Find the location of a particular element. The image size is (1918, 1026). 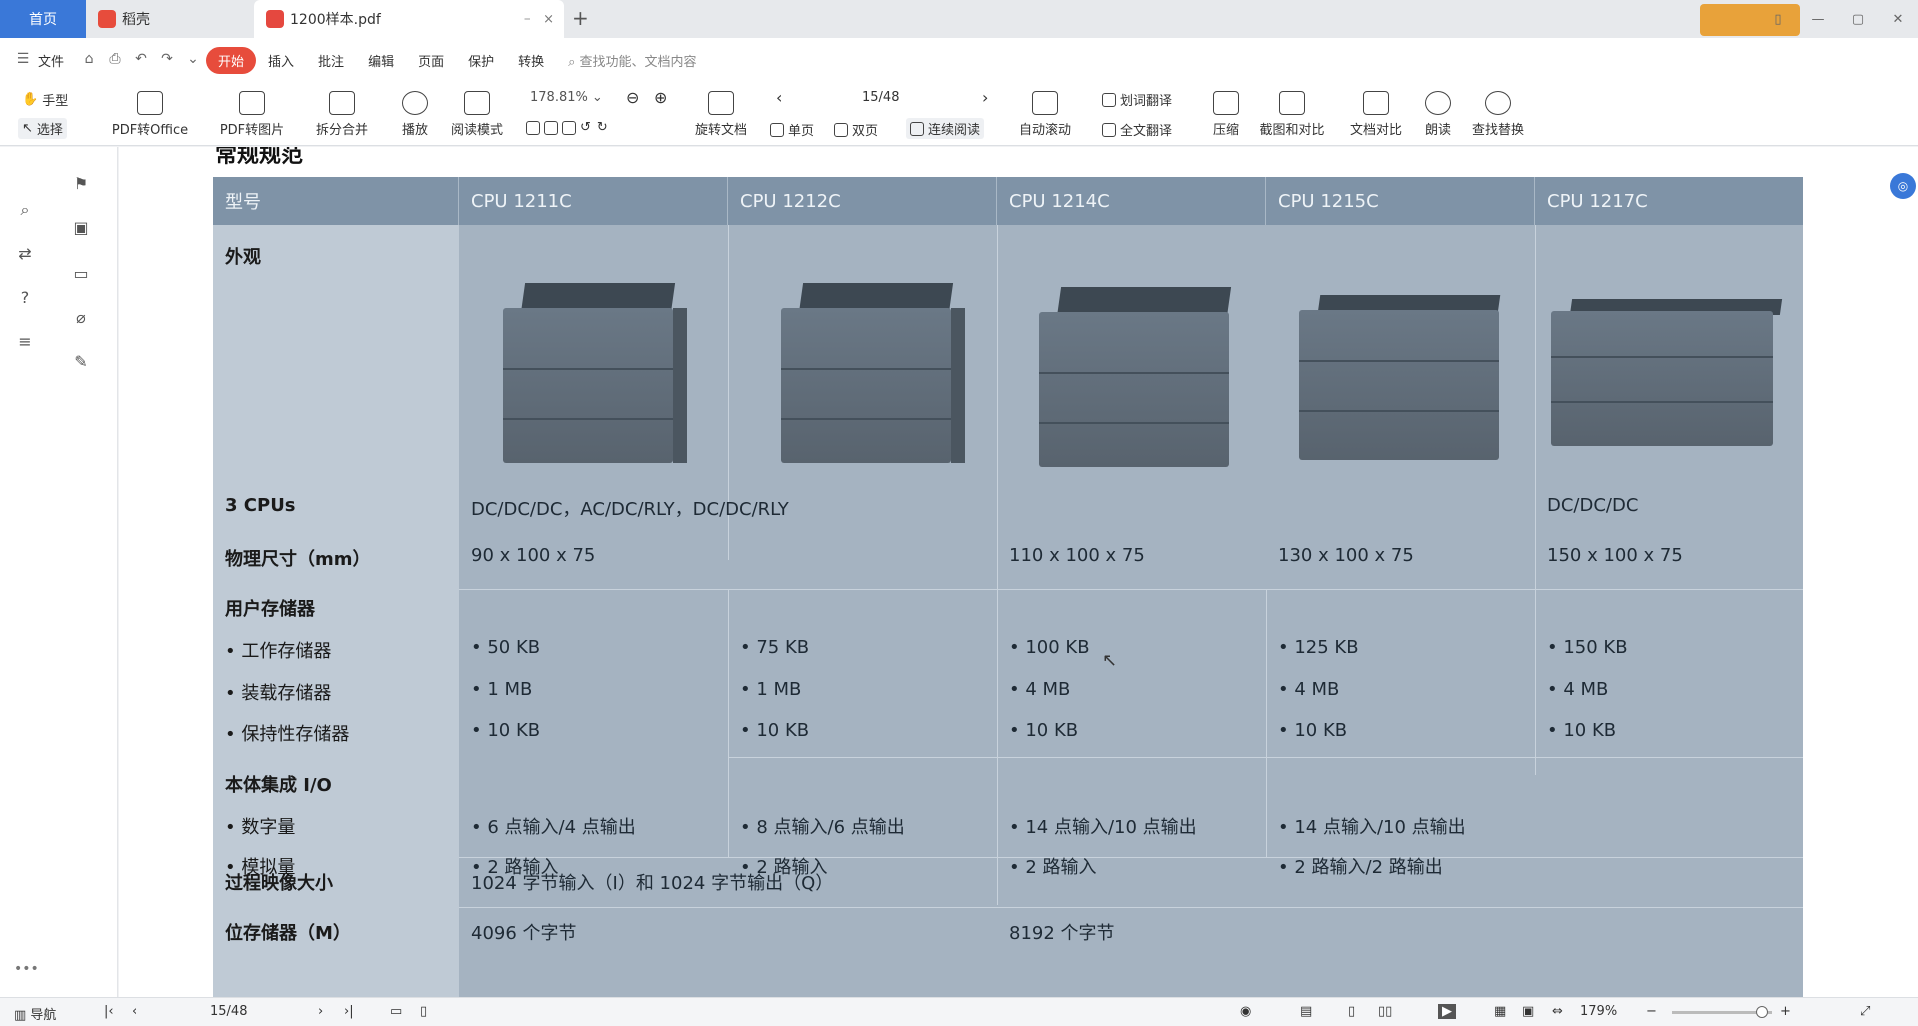

next-page-icon: › is located at coordinates (985, 97).